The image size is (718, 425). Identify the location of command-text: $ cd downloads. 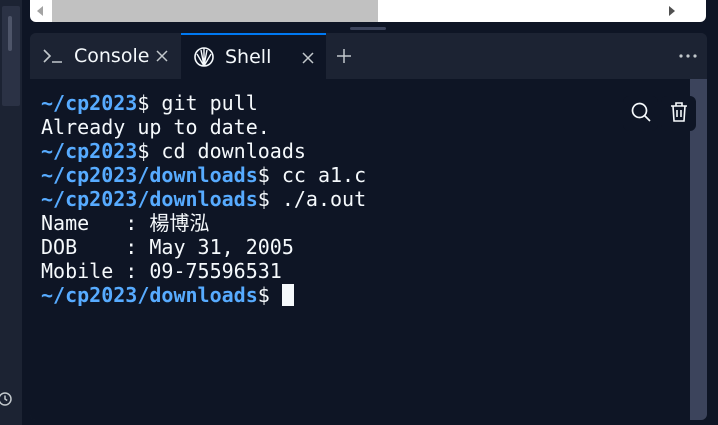
(221, 151).